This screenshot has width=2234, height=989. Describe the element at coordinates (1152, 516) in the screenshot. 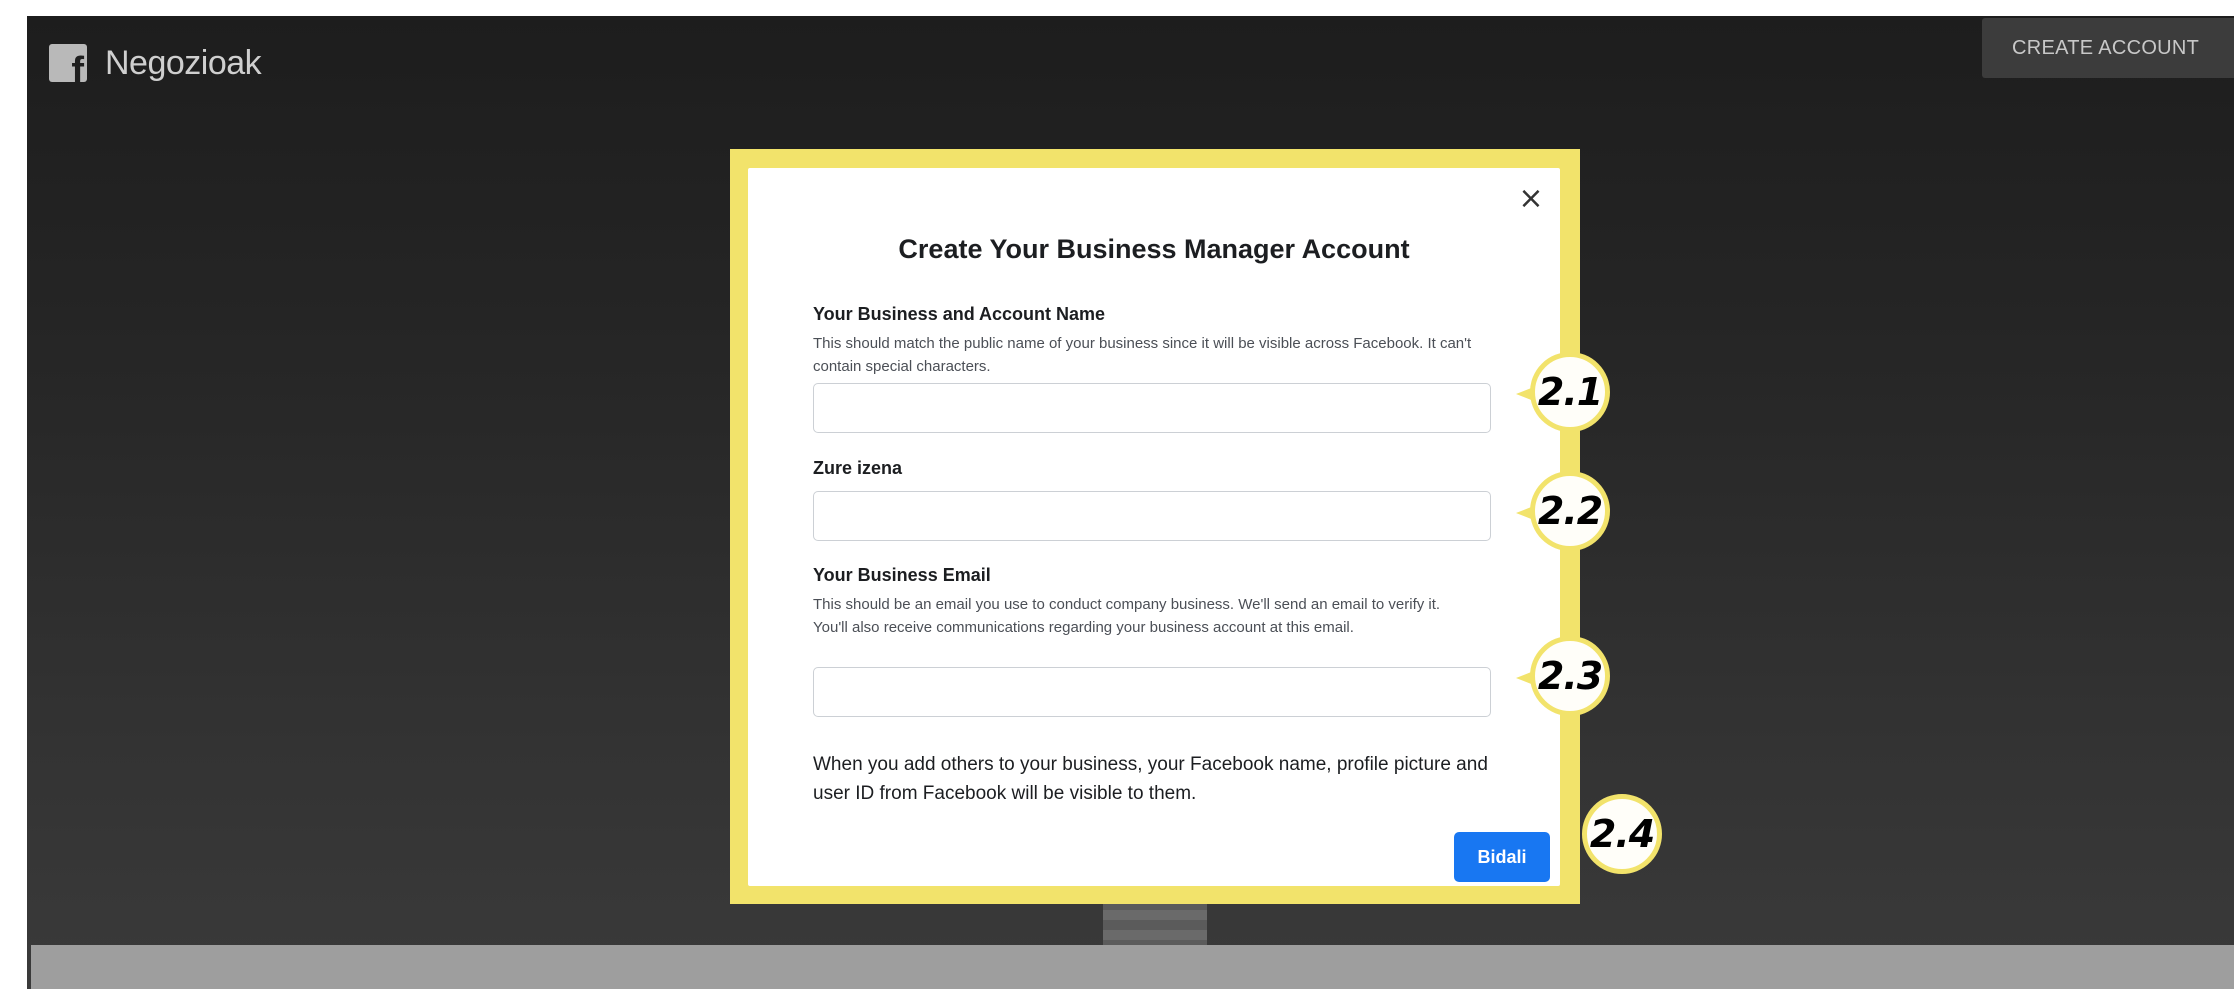

I see `your-name-input` at that location.